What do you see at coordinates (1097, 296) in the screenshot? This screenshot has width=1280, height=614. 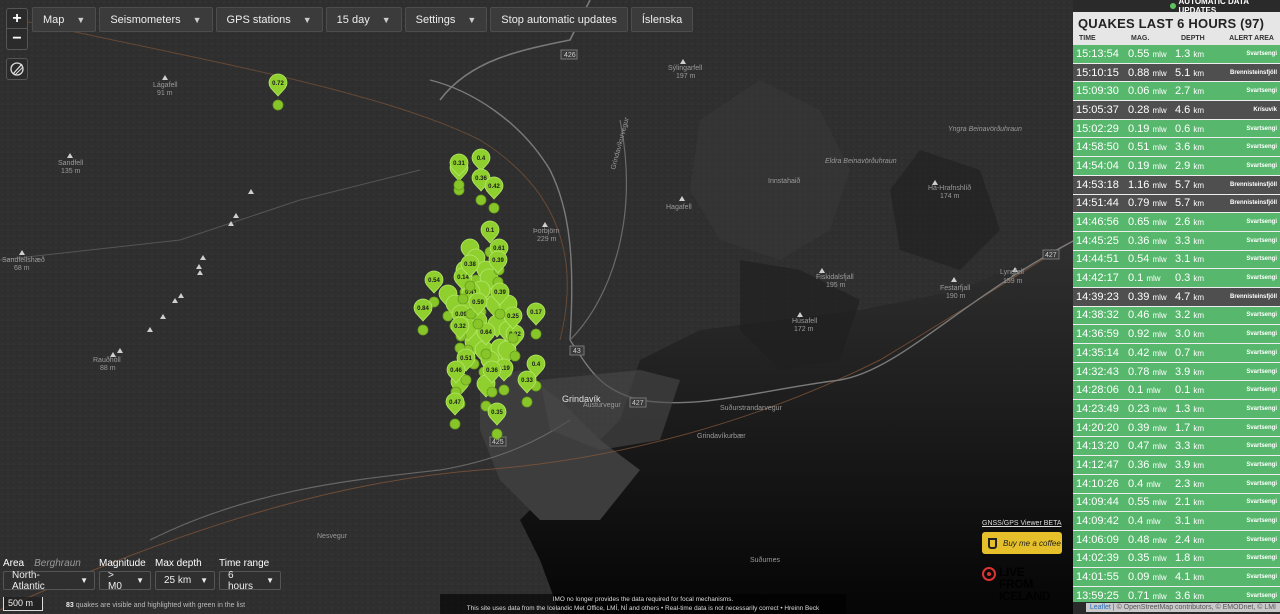 I see `quake-time: 14:39:23` at bounding box center [1097, 296].